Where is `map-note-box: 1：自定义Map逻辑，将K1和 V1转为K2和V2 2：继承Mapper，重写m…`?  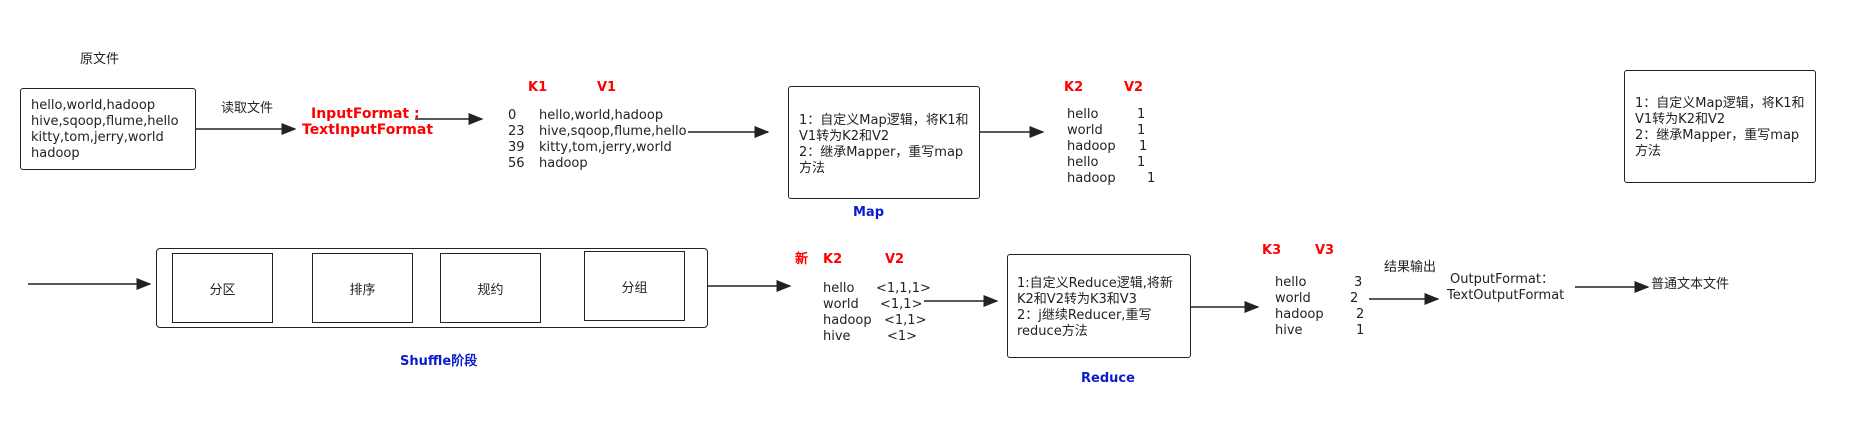
map-note-box: 1：自定义Map逻辑，将K1和 V1转为K2和V2 2：继承Mapper，重写m… is located at coordinates (1720, 126).